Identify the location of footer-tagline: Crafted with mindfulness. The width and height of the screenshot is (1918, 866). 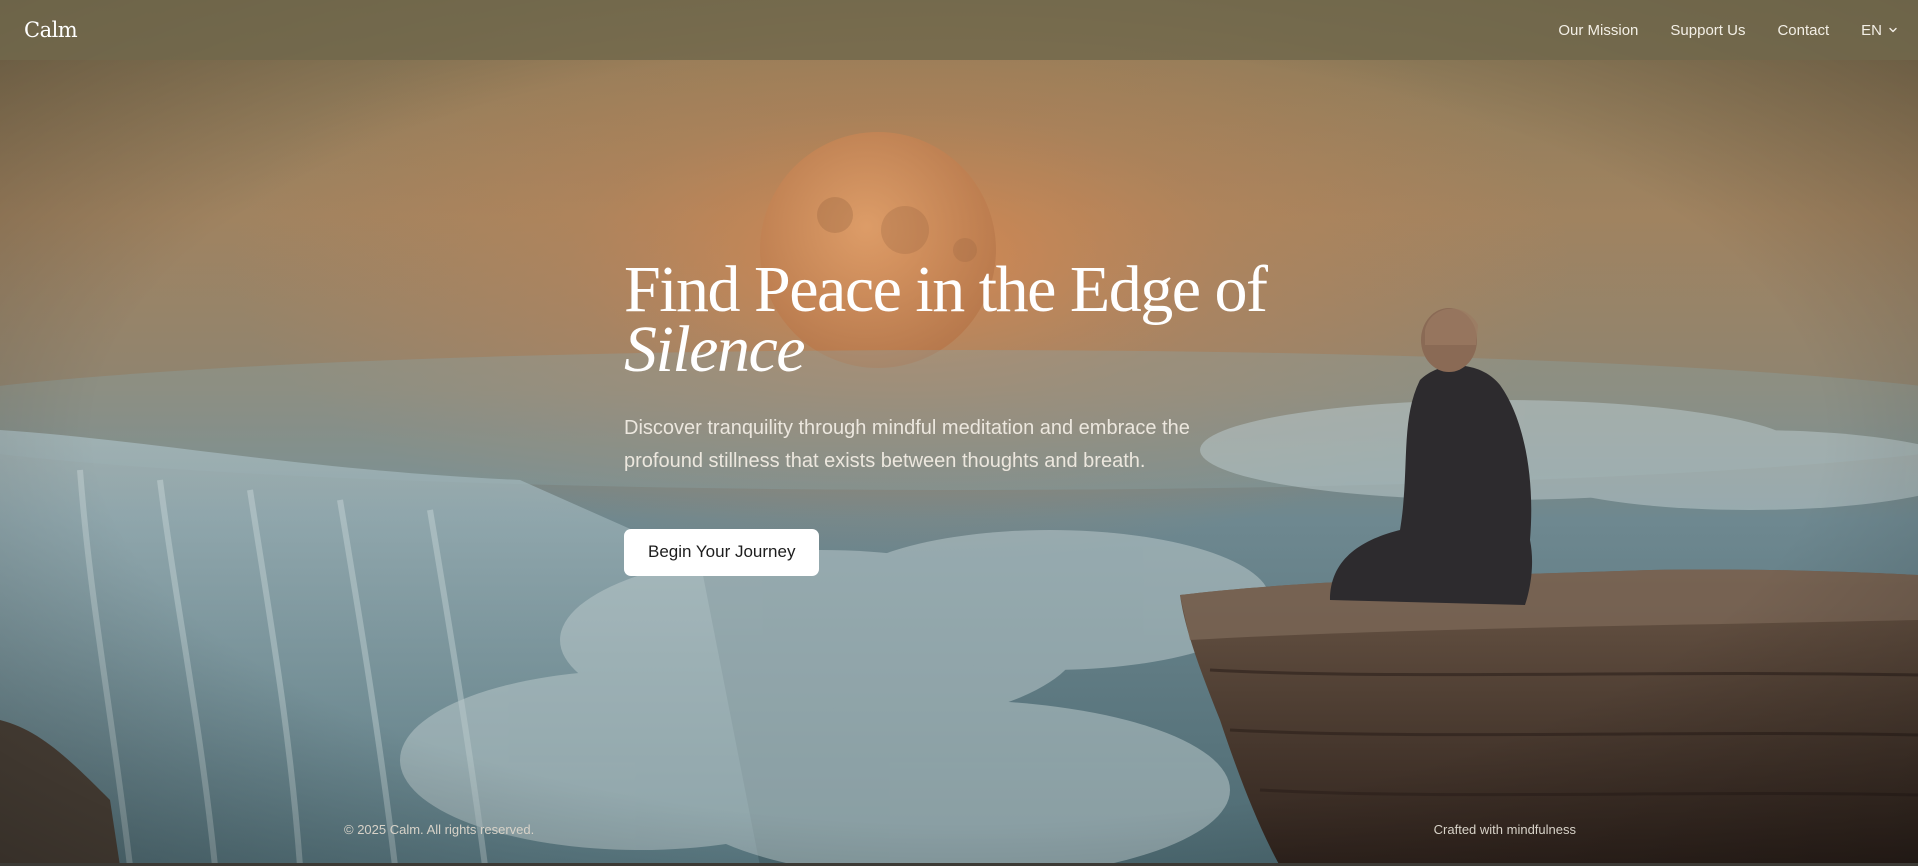
(1504, 829).